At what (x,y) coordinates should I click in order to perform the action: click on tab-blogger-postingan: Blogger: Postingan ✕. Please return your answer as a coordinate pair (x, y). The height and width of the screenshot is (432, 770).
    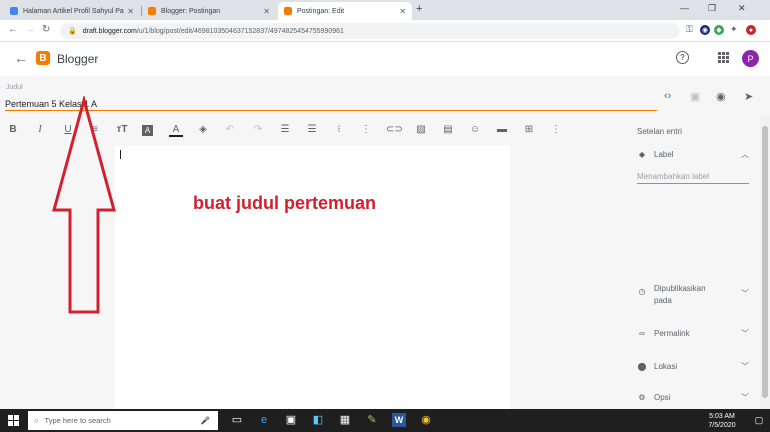
    Looking at the image, I should click on (209, 11).